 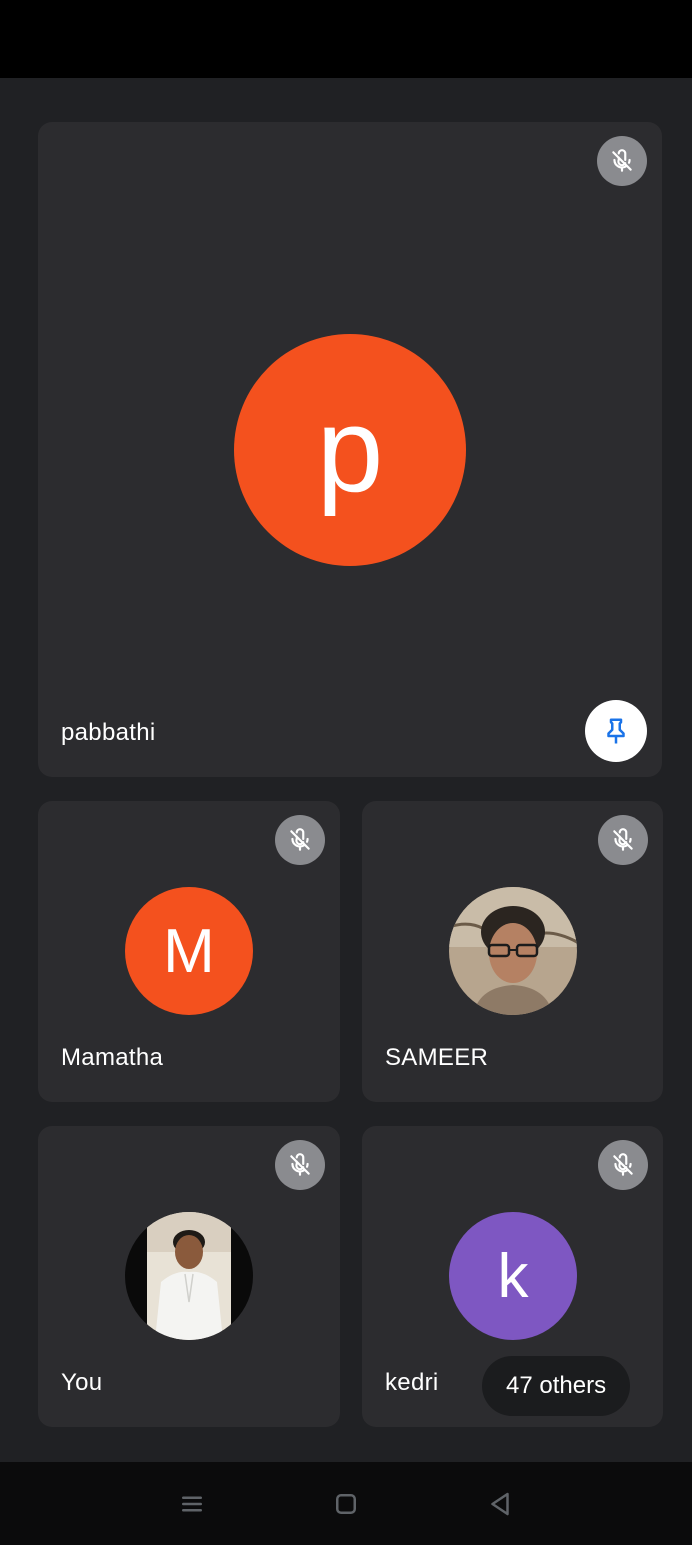 I want to click on back-icon, so click(x=500, y=1504).